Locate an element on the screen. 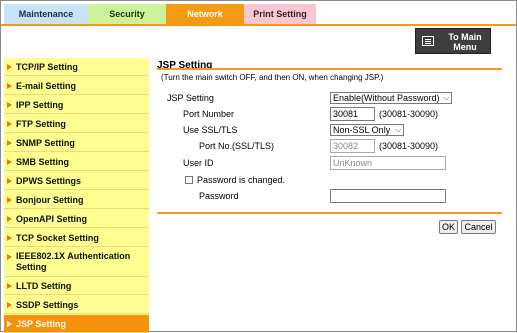 The width and height of the screenshot is (517, 333). sidebar-item-bonjour: Bonjour Setting is located at coordinates (76, 200).